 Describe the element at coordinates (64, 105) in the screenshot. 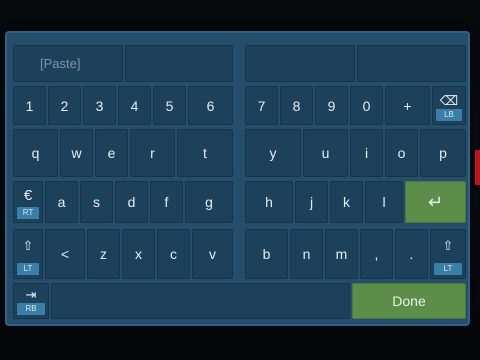

I see `key-2: 2` at that location.